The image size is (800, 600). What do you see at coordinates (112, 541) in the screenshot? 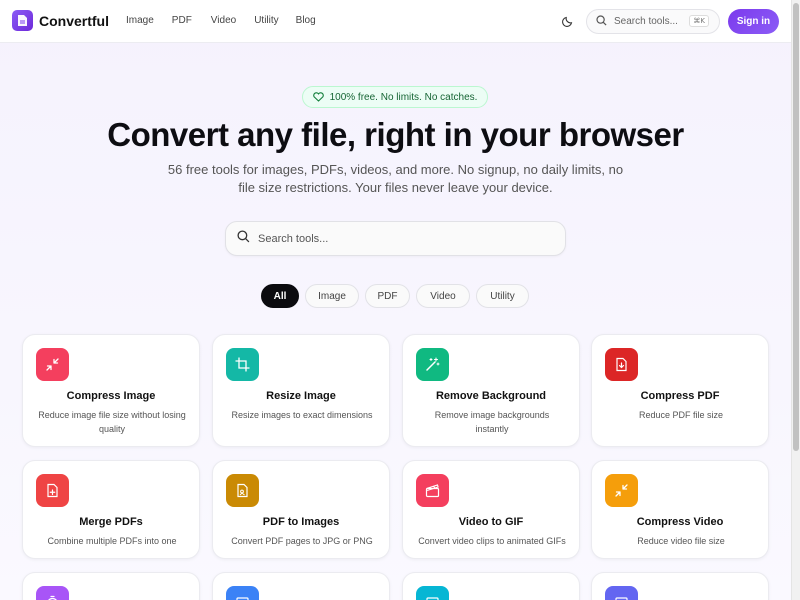
I see `tool-description: Combine multiple PDFs into one` at bounding box center [112, 541].